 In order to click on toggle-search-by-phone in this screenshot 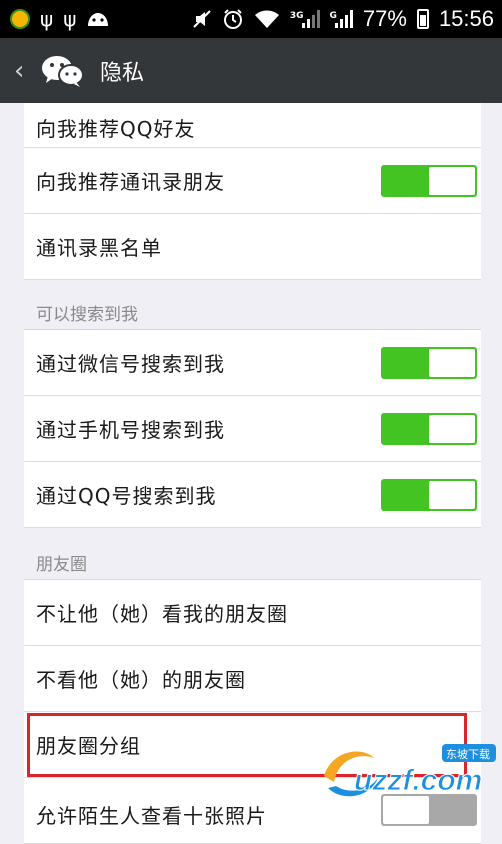, I will do `click(429, 428)`.